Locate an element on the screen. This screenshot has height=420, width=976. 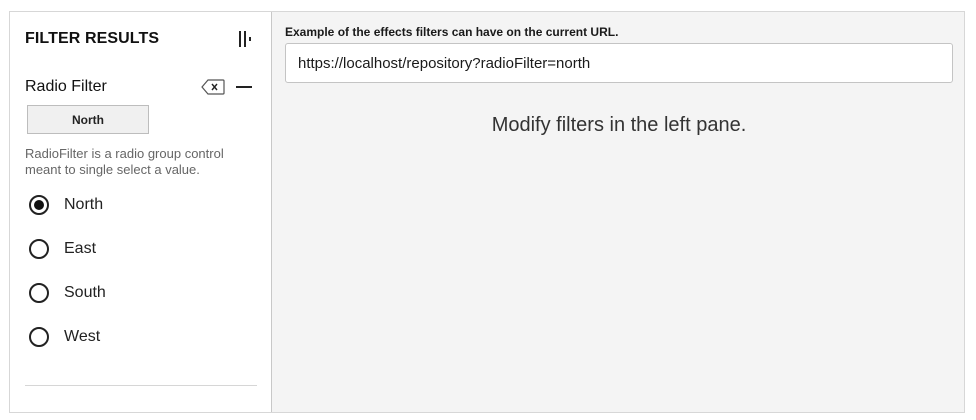
filter-actions is located at coordinates (227, 87).